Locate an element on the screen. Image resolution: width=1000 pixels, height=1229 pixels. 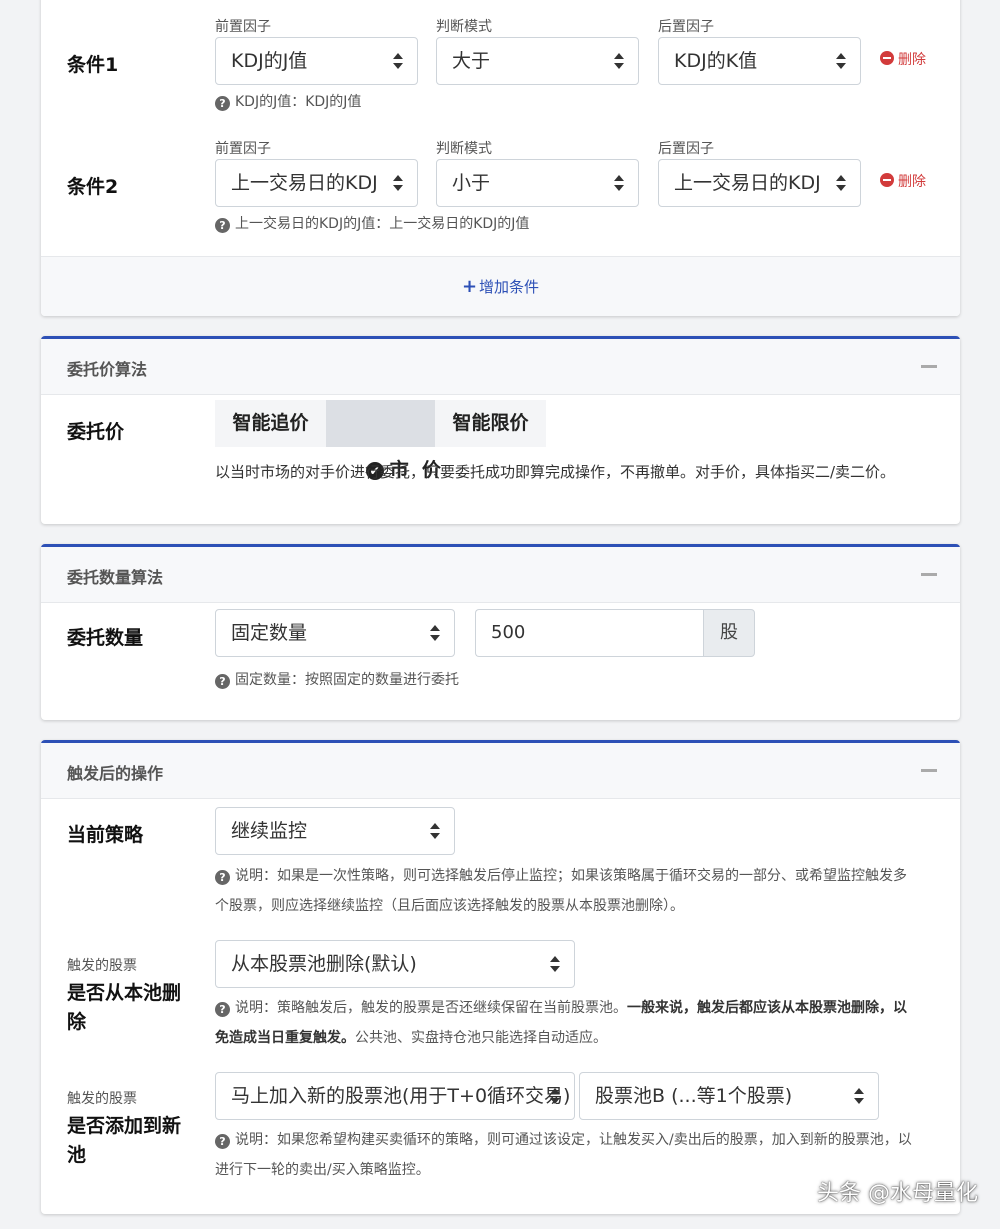
strategy-value: 继续监控 is located at coordinates (269, 831).